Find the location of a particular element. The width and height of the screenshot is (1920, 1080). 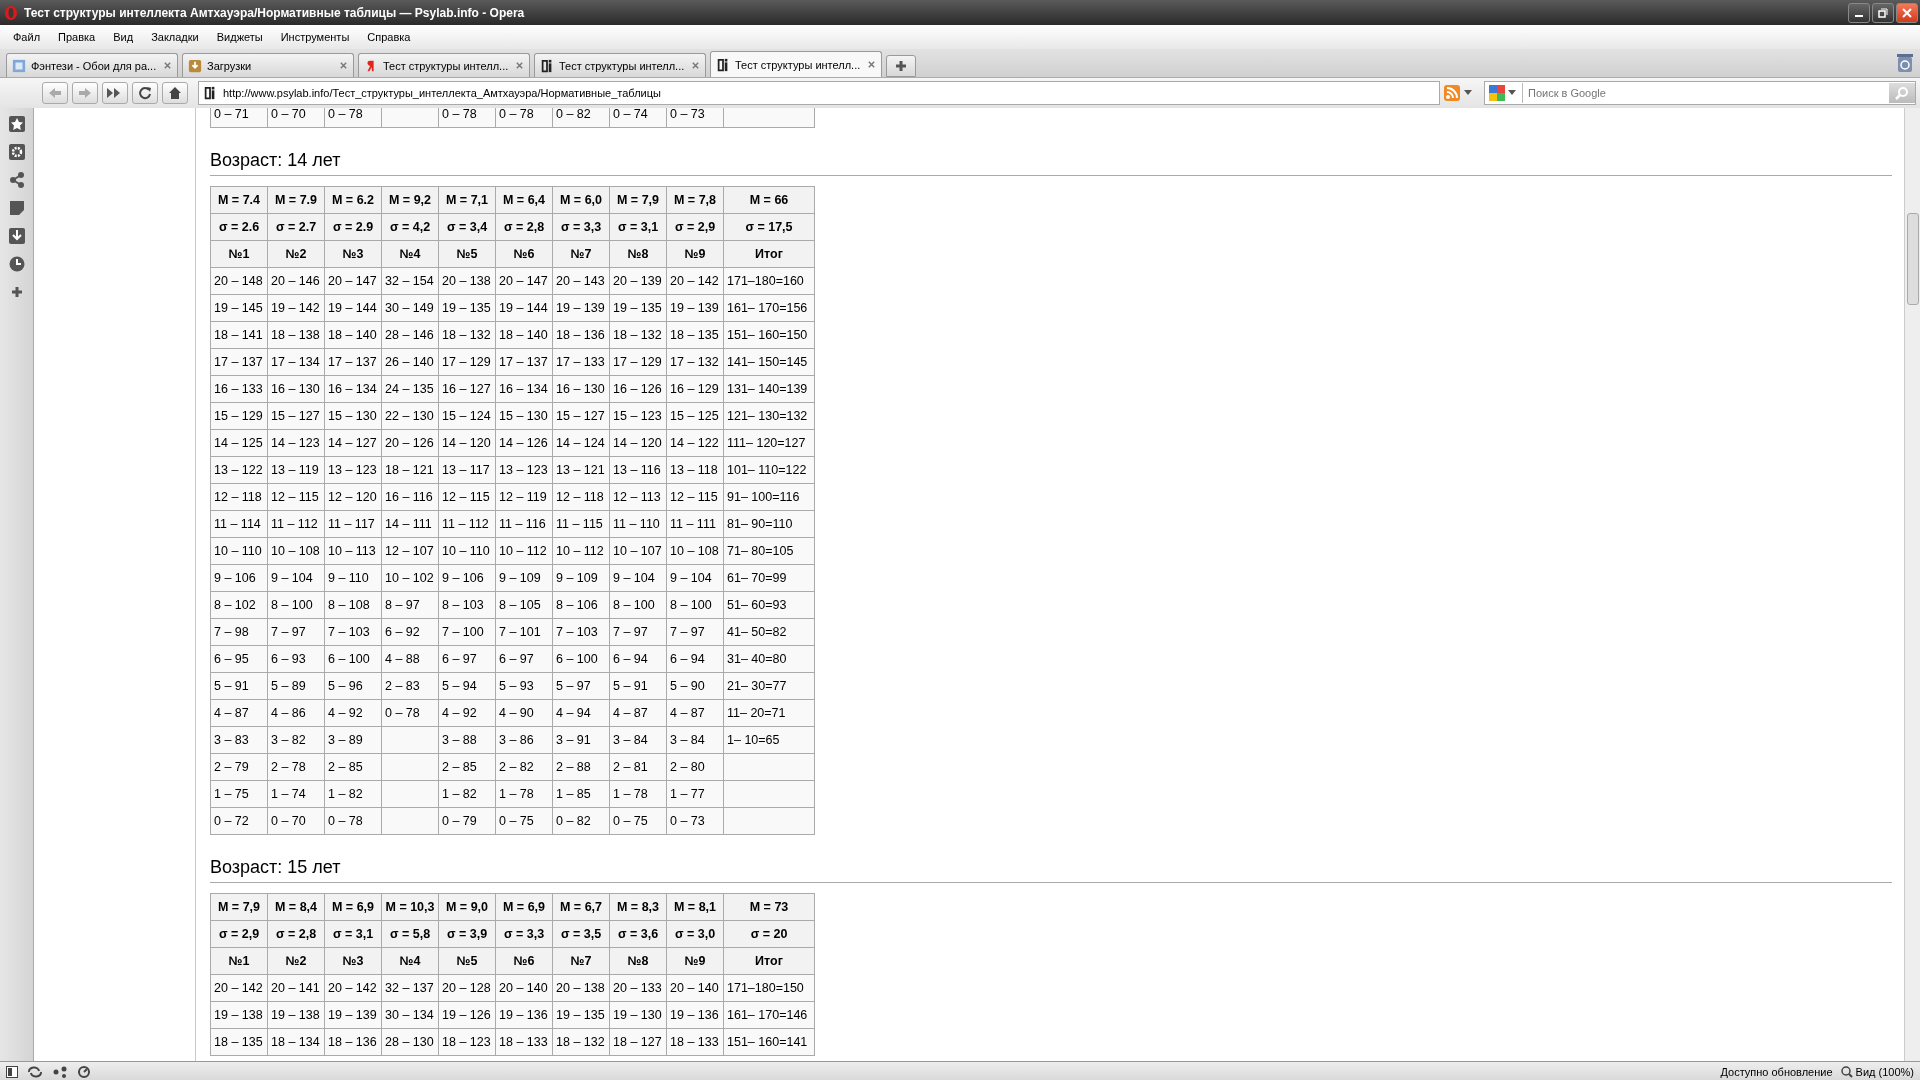

table-cell: 16 – 134 is located at coordinates (524, 389).